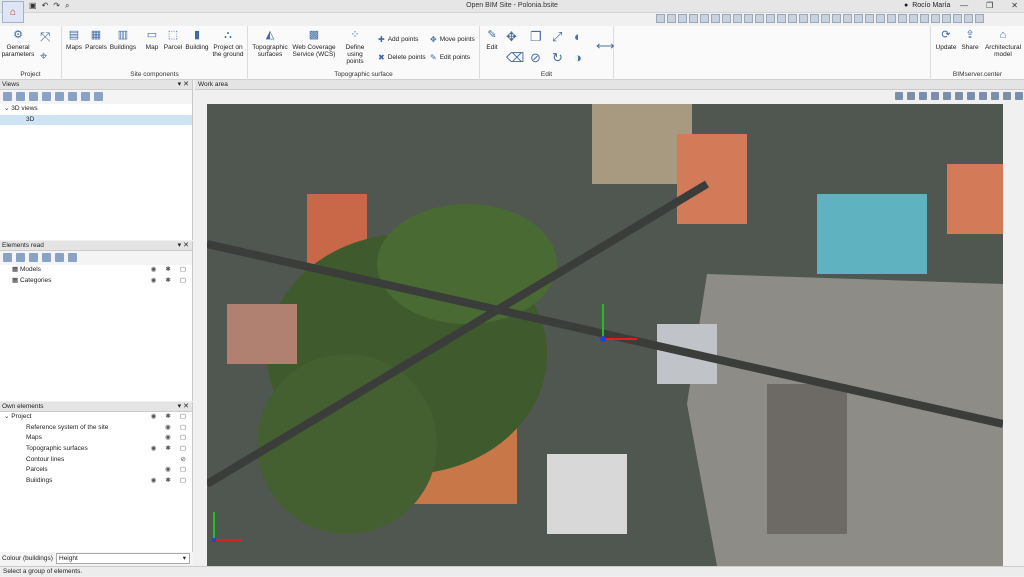  I want to click on camera-icon, so click(59, 96).